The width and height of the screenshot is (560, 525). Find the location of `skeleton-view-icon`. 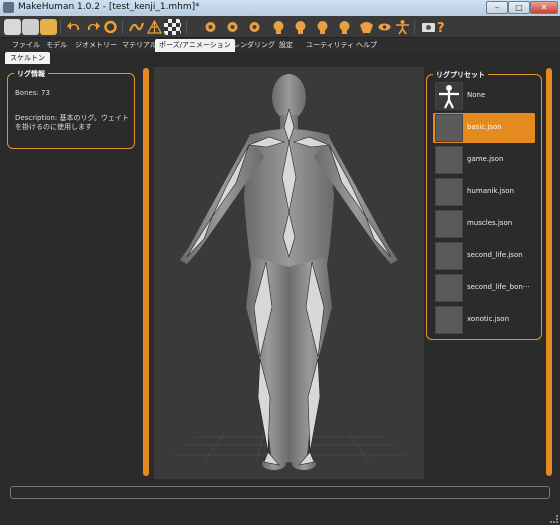

skeleton-view-icon is located at coordinates (366, 27).